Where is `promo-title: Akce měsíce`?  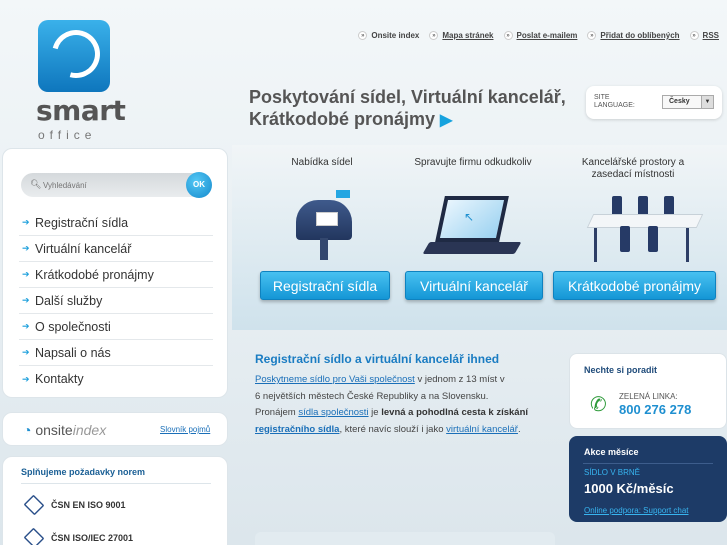
promo-title: Akce měsíce is located at coordinates (611, 452).